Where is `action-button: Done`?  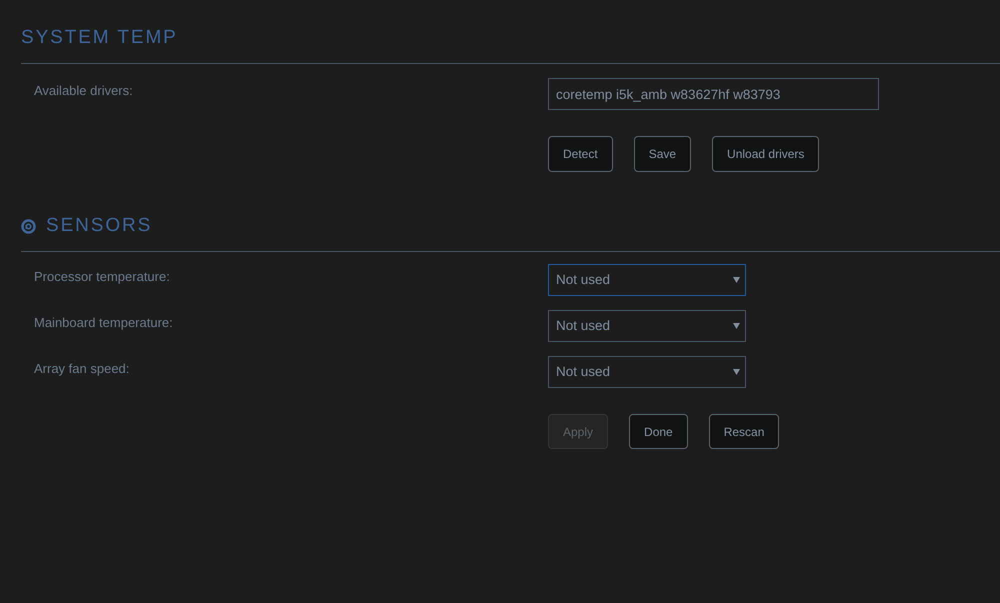
action-button: Done is located at coordinates (658, 431).